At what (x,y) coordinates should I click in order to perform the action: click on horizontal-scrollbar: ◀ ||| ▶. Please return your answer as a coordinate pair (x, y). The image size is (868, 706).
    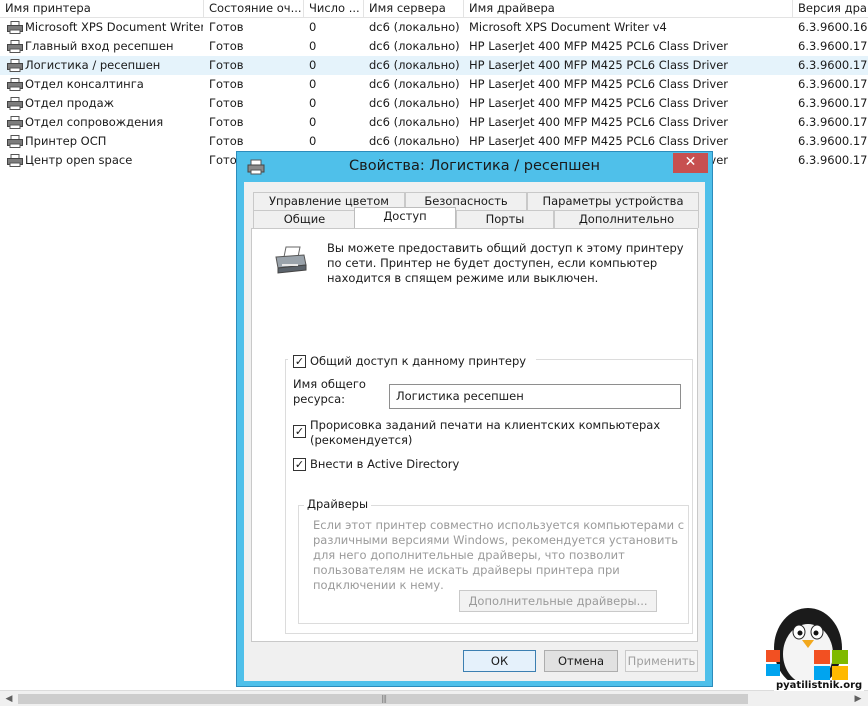
    Looking at the image, I should click on (434, 698).